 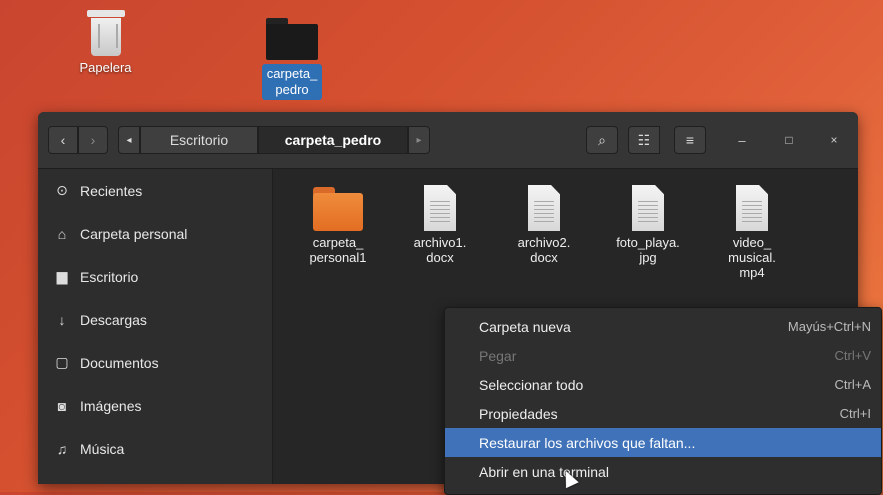 I want to click on view-toggle-button: ☷, so click(x=644, y=140).